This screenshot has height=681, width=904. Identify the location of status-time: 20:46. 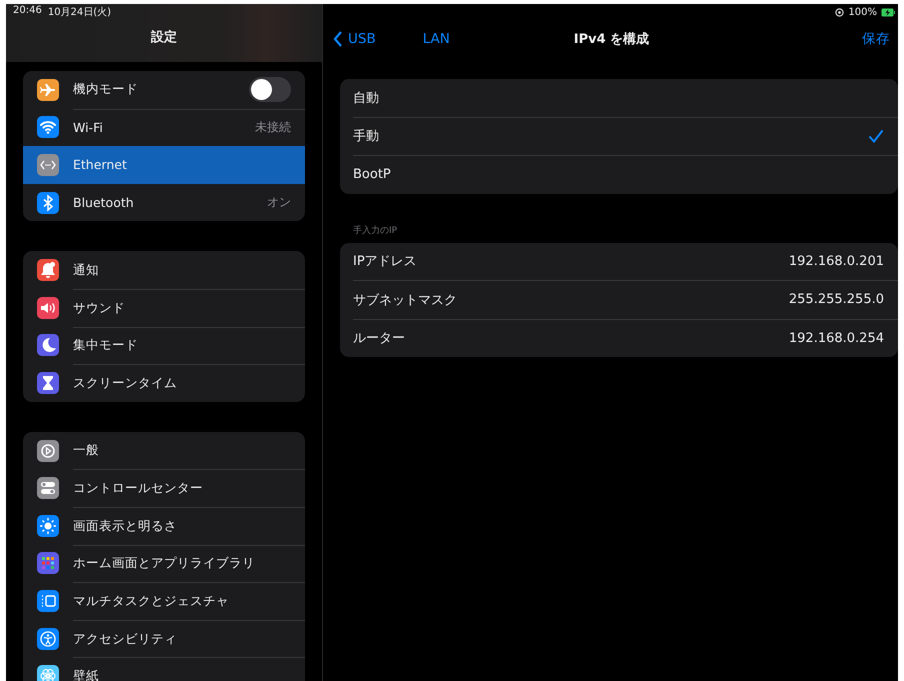
(27, 11).